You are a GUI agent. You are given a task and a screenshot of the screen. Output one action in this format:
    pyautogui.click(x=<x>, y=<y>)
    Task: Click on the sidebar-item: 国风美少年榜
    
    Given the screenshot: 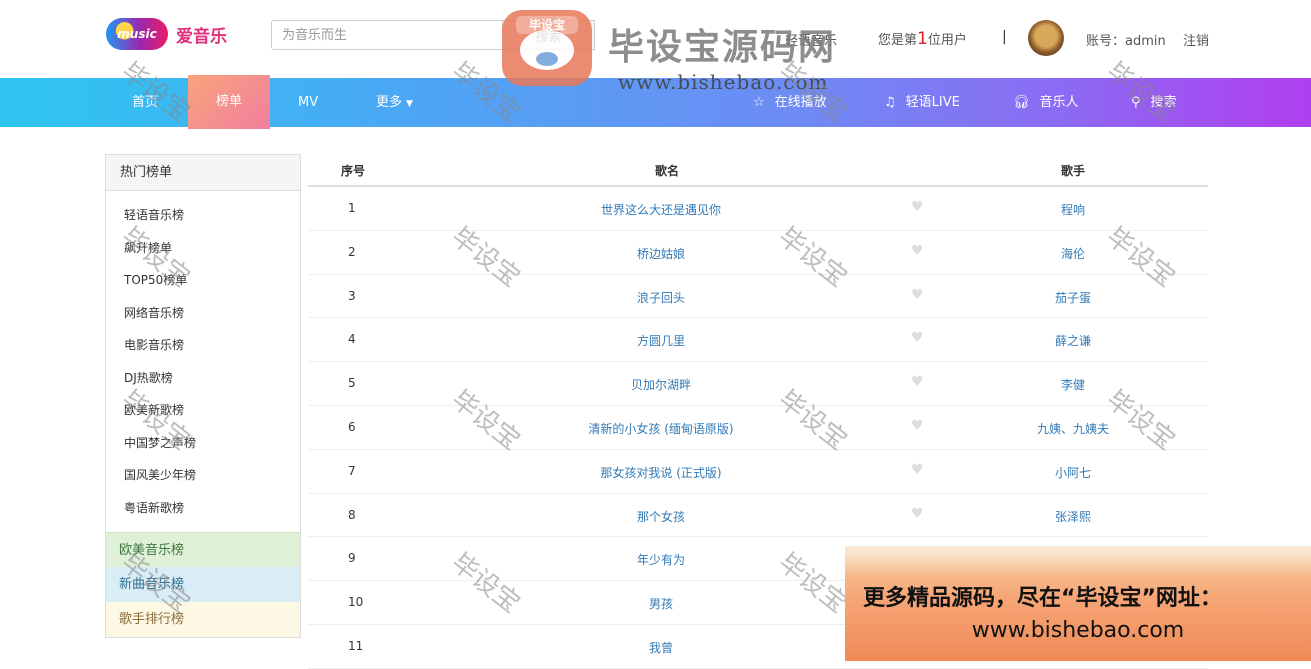 What is the action you would take?
    pyautogui.click(x=203, y=479)
    